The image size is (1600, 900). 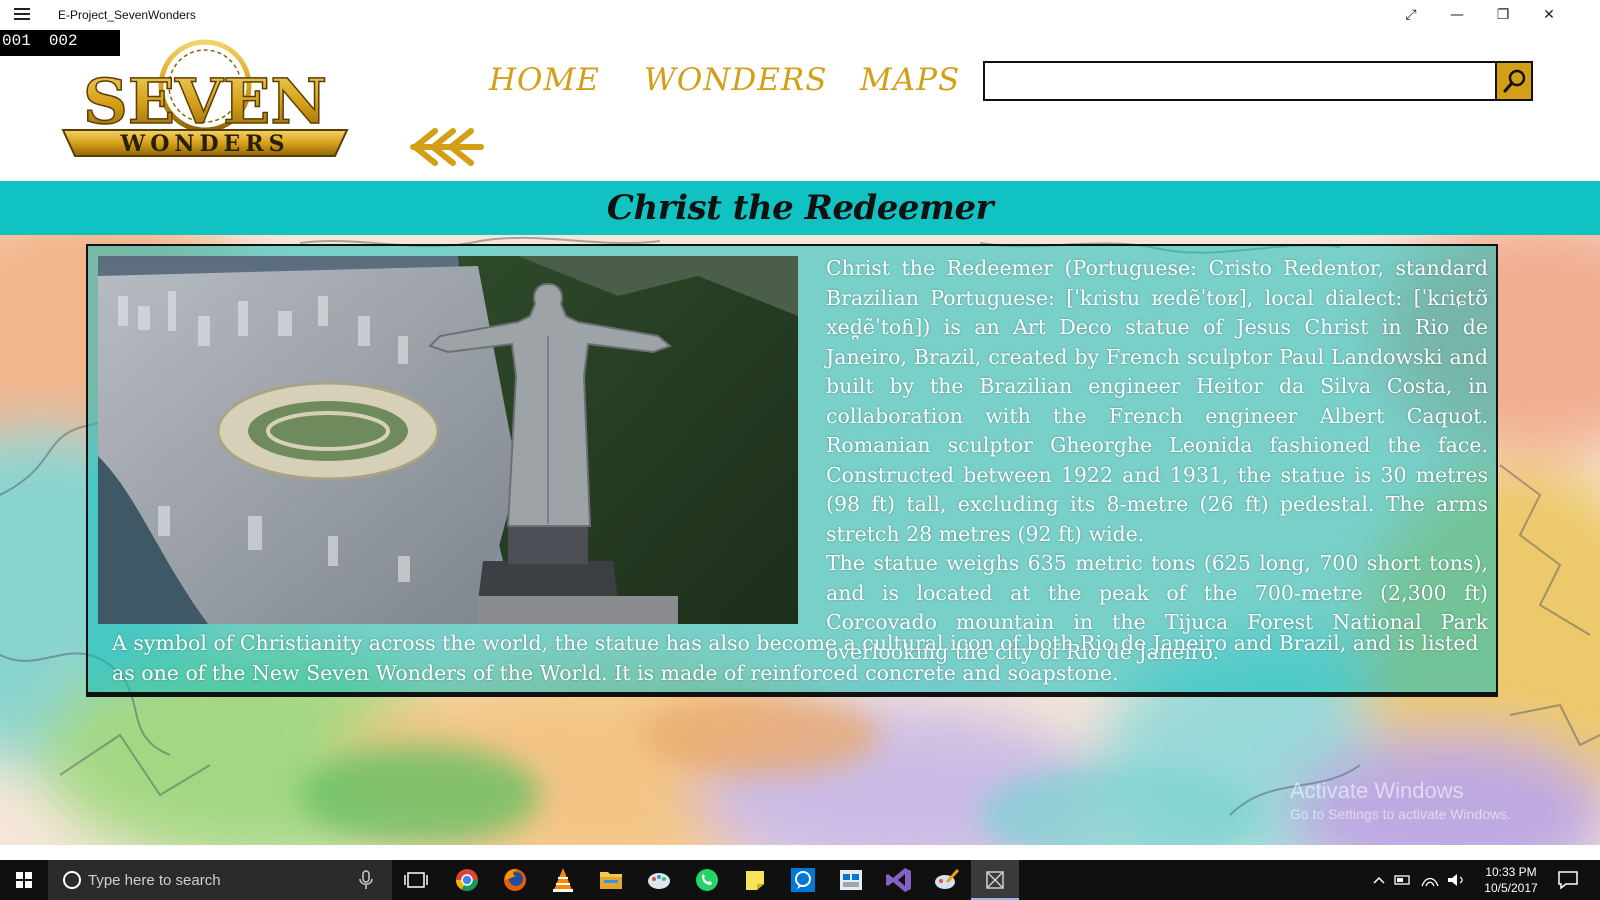 I want to click on sticky-notes-icon, so click(x=755, y=880).